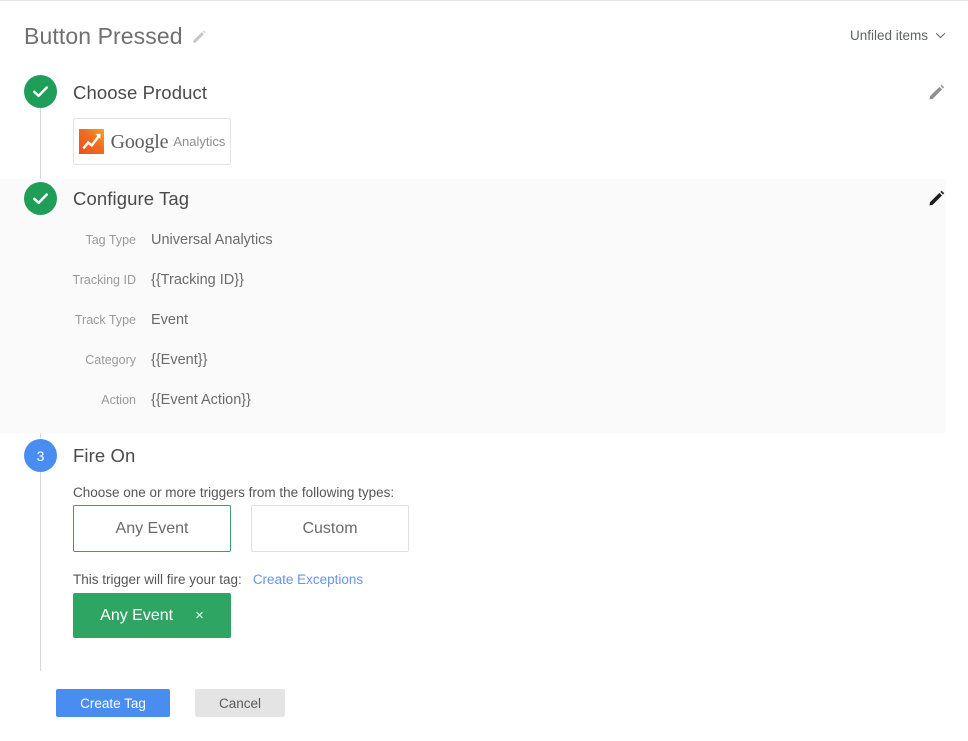 Image resolution: width=968 pixels, height=741 pixels. What do you see at coordinates (140, 92) in the screenshot?
I see `step-title-choose-product: Choose Product` at bounding box center [140, 92].